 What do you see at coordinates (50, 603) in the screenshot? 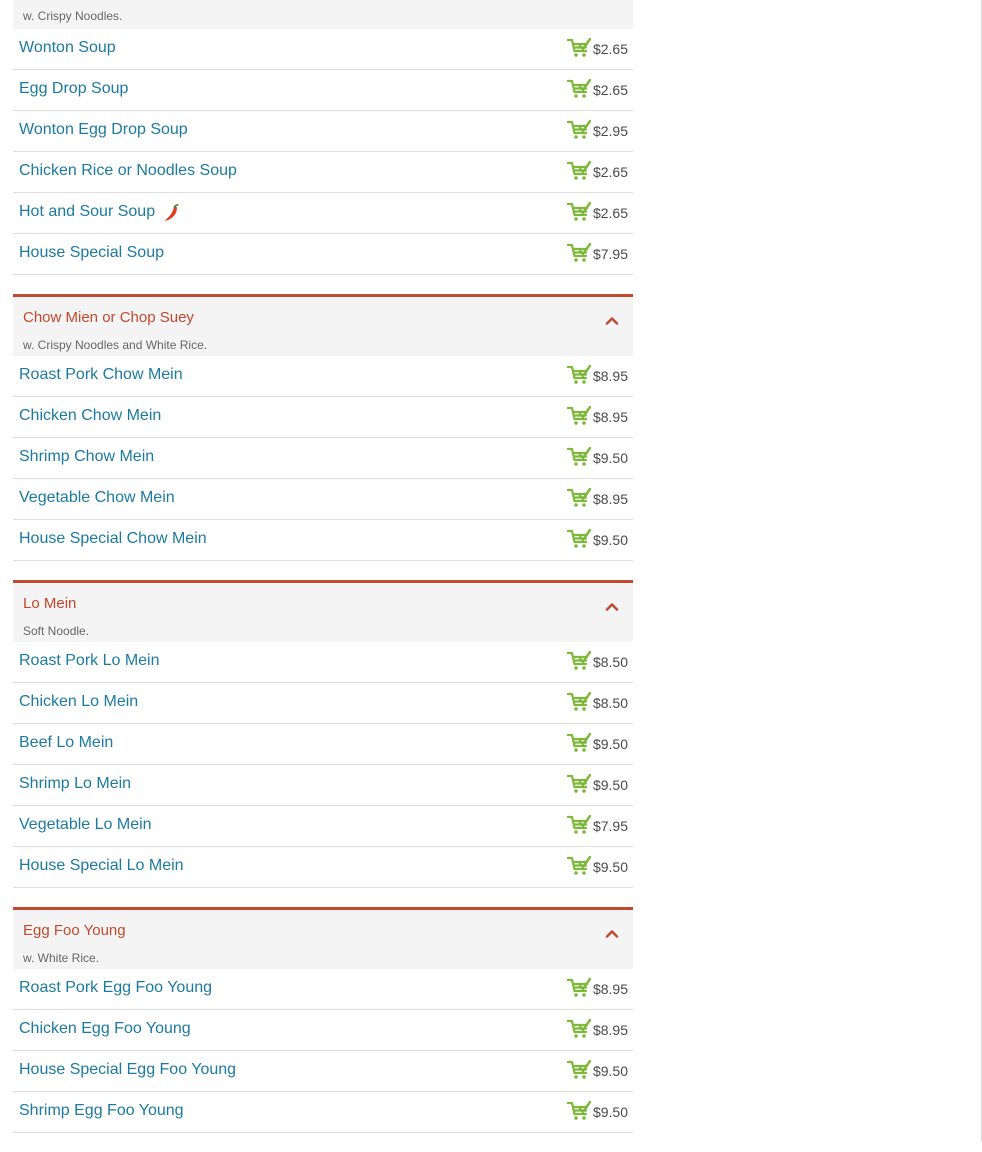
I see `category-title: Lo Mein` at bounding box center [50, 603].